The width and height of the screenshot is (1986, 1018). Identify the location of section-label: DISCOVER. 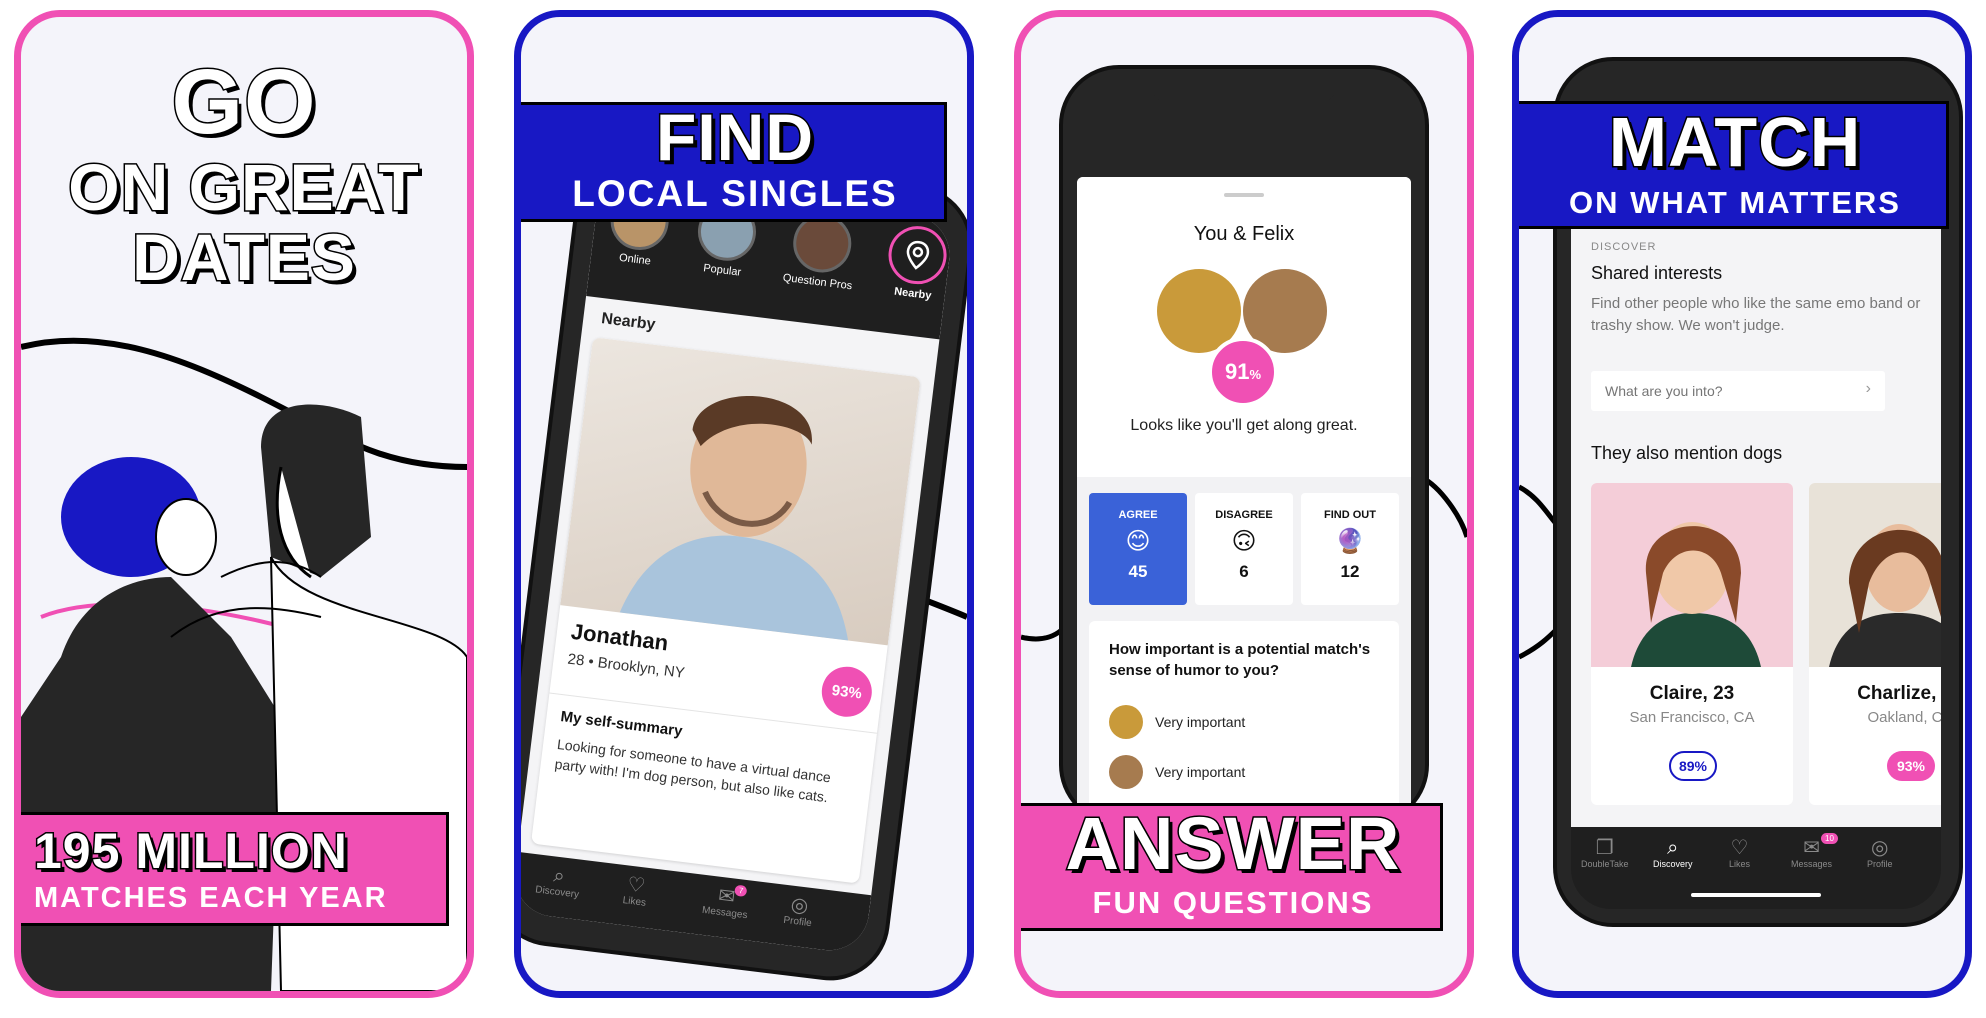
(1624, 247).